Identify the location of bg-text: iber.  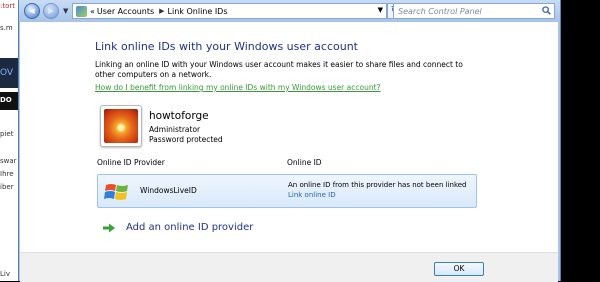
(7, 187).